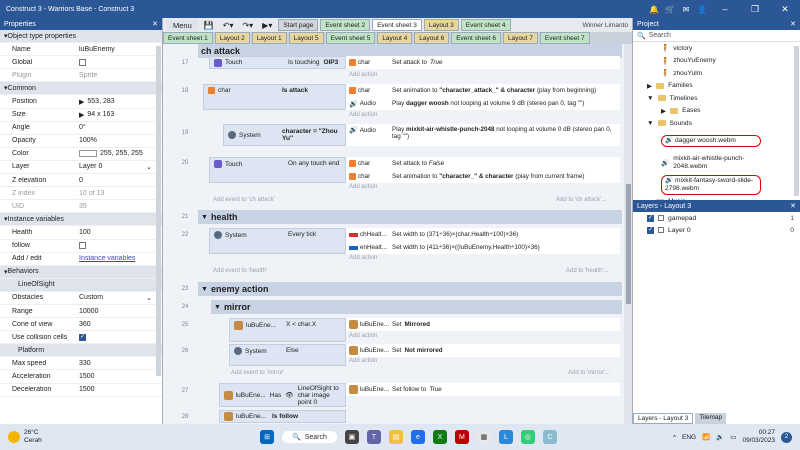  I want to click on layer-row: gamepad 1, so click(716, 218).